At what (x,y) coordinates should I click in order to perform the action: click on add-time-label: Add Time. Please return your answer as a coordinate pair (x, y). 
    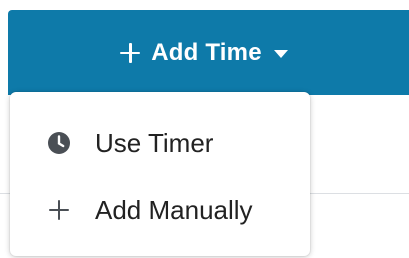
    Looking at the image, I should click on (206, 52).